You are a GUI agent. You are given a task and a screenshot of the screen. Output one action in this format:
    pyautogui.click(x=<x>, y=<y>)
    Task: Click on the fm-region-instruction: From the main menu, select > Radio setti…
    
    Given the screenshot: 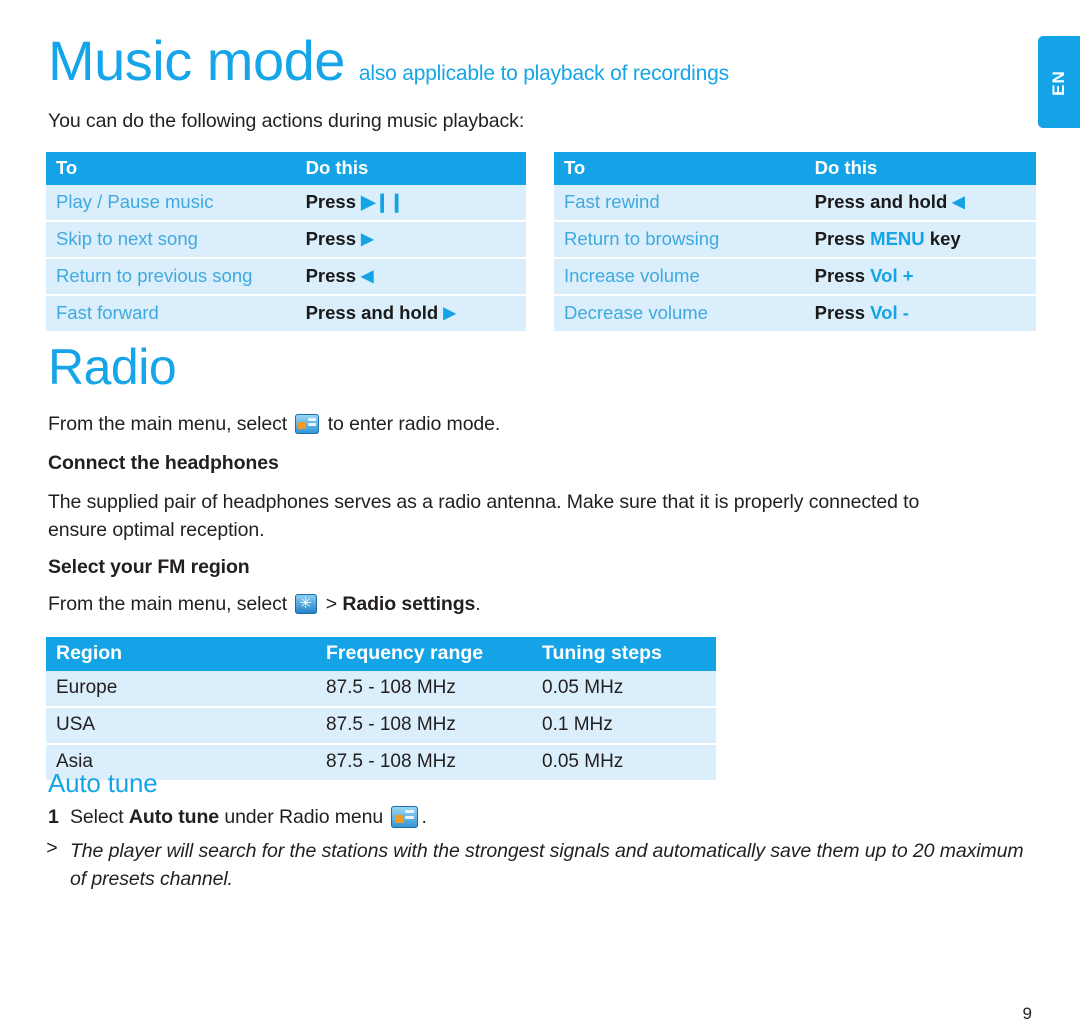 What is the action you would take?
    pyautogui.click(x=264, y=604)
    